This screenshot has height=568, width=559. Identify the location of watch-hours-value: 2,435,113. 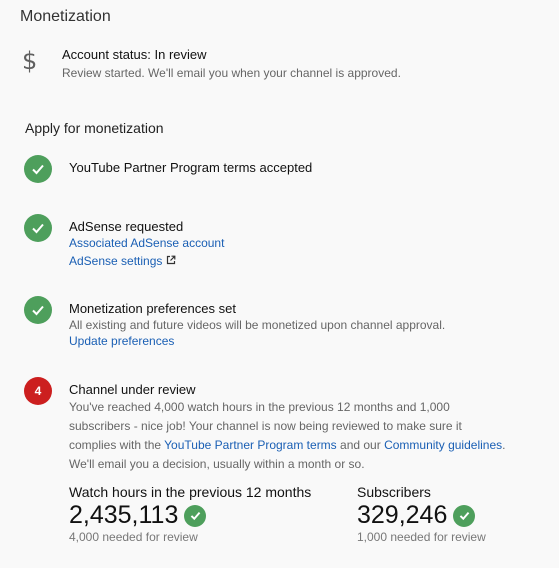
(138, 515).